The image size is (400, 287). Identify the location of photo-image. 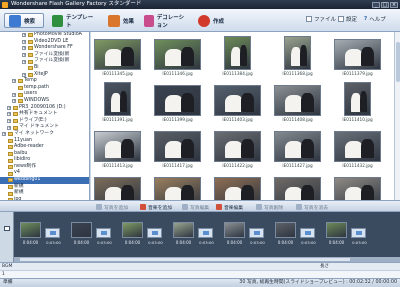
(237, 100).